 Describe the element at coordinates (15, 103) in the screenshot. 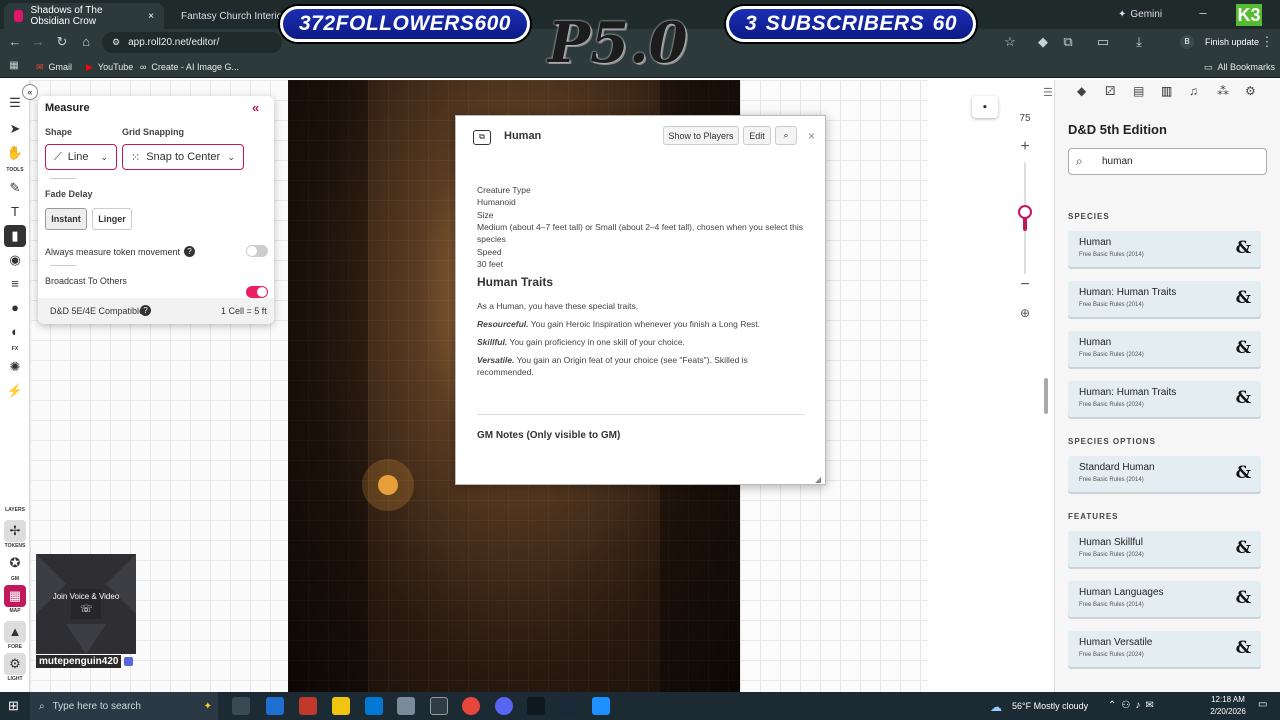

I see `menu-icon: ☰` at that location.